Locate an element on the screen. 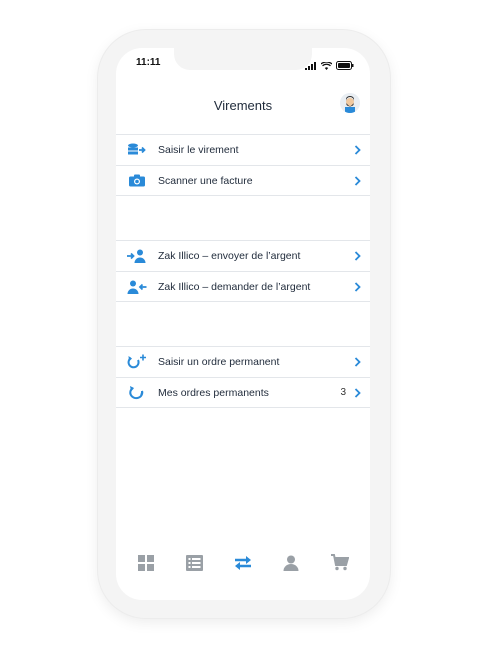 The width and height of the screenshot is (488, 650). signal-icon is located at coordinates (311, 66).